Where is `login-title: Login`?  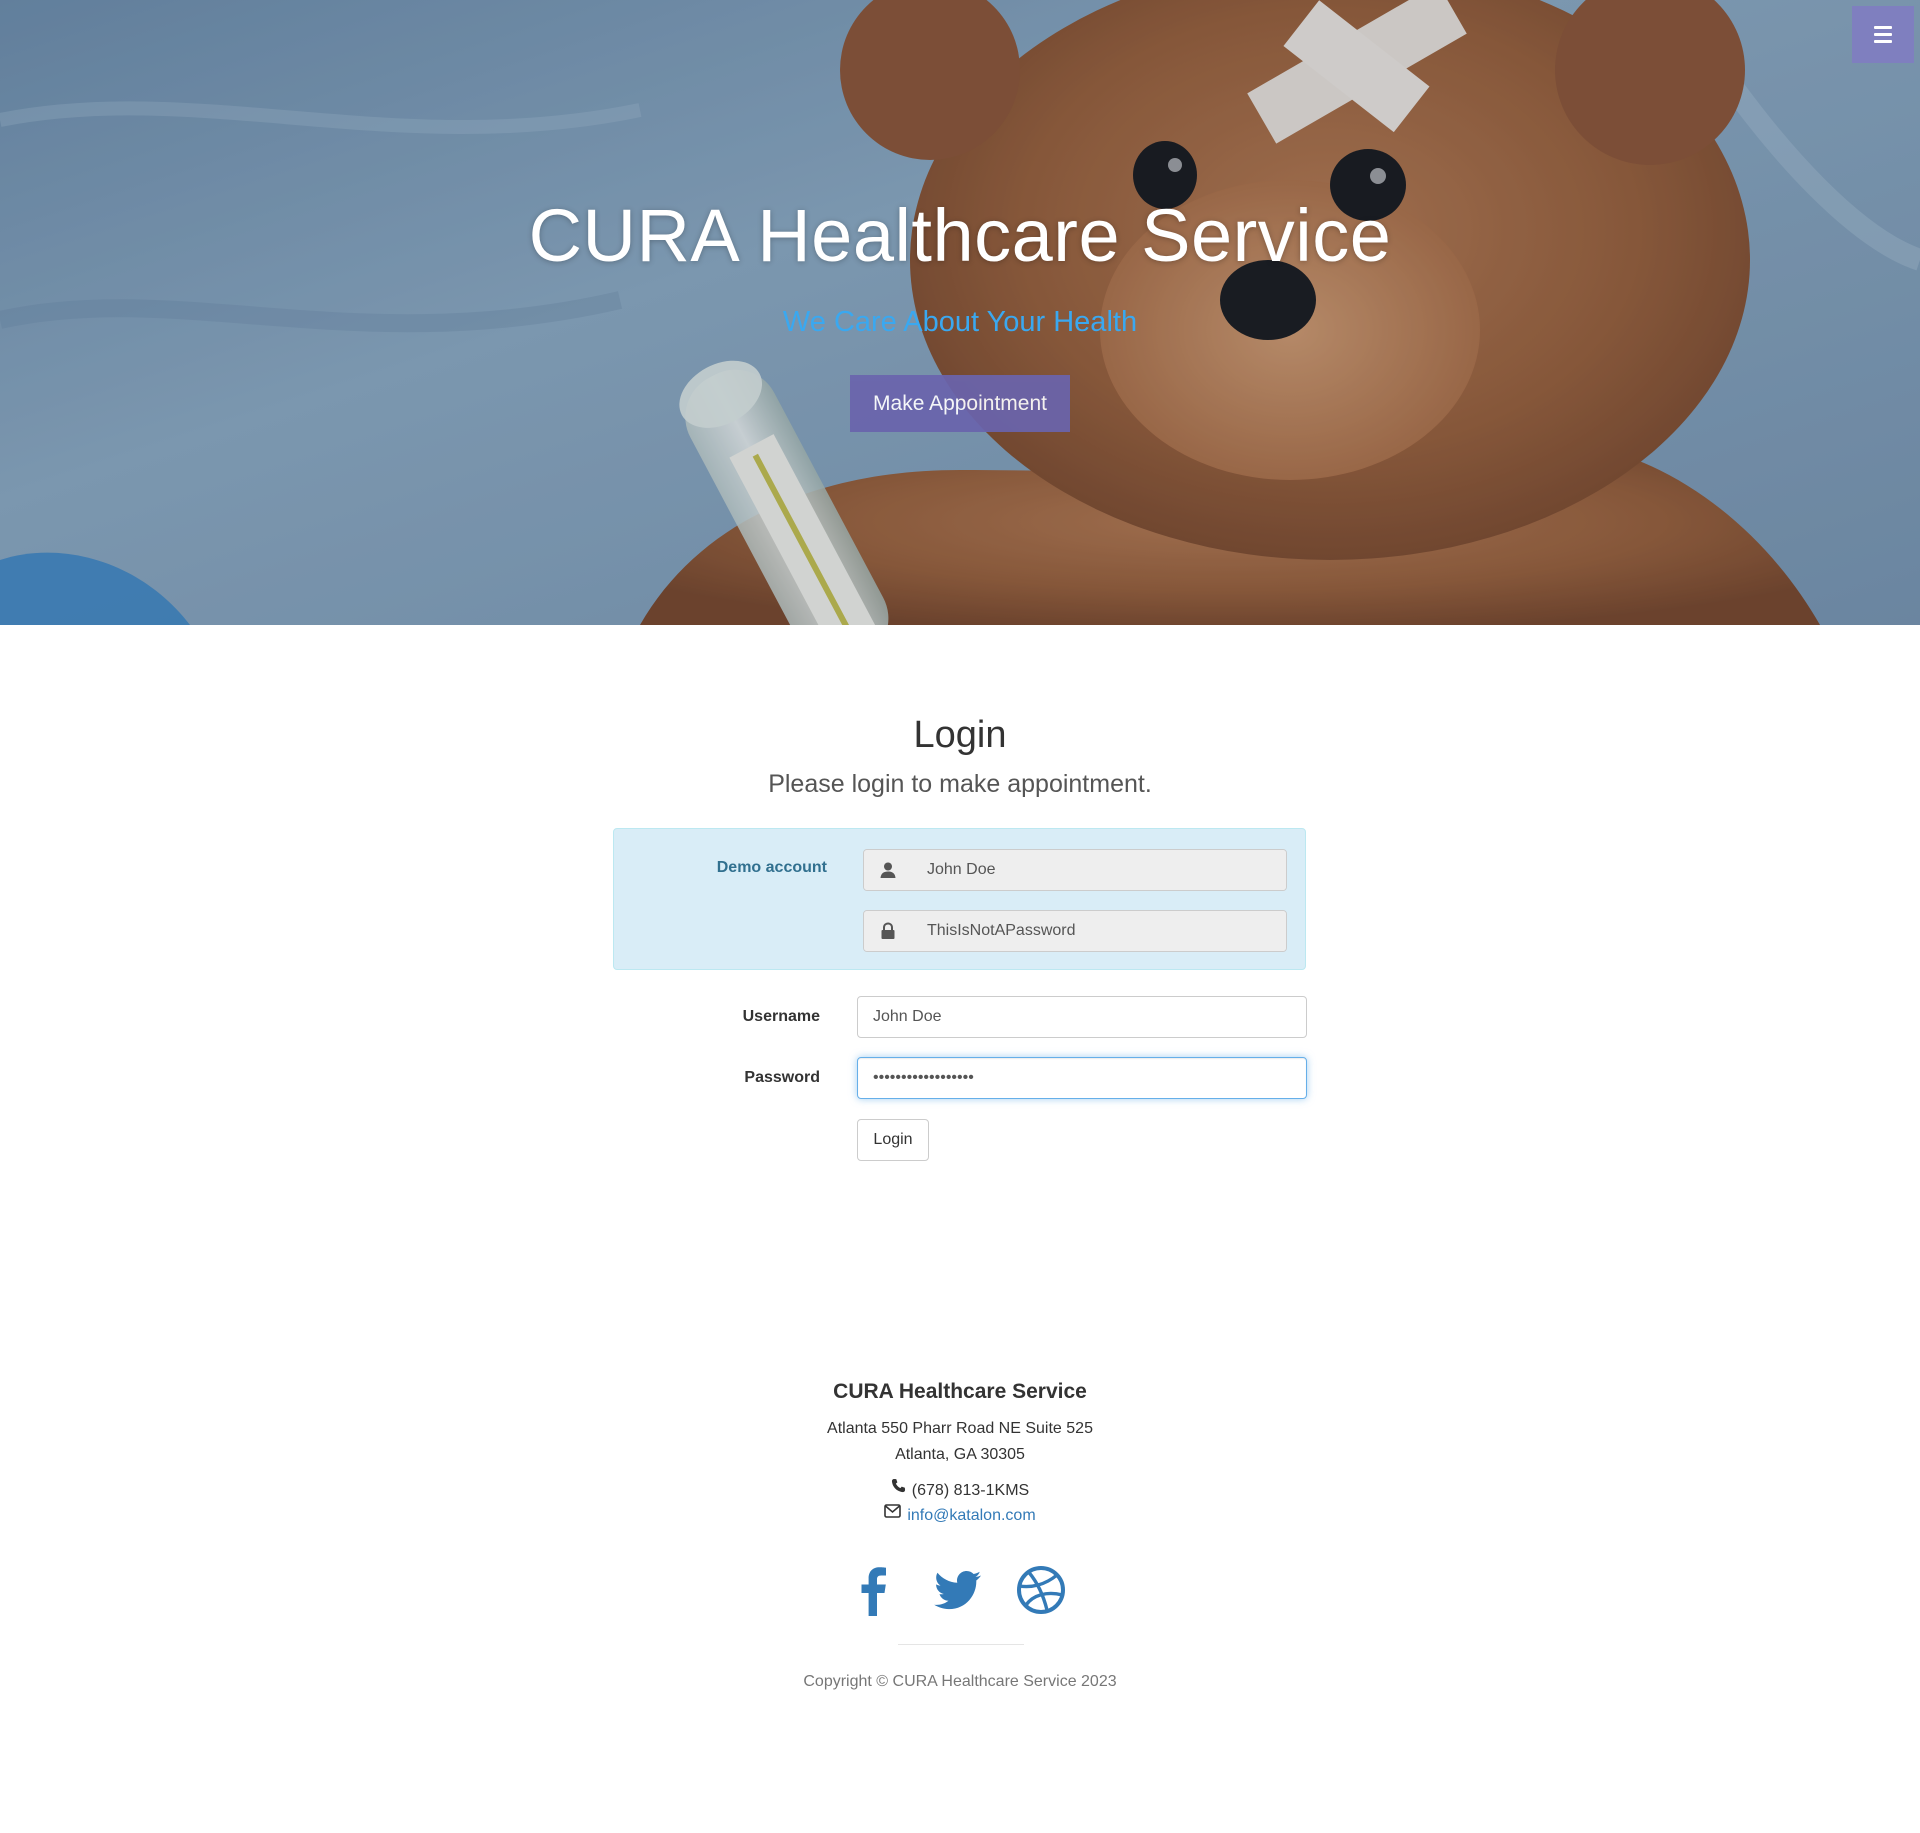 login-title: Login is located at coordinates (960, 735).